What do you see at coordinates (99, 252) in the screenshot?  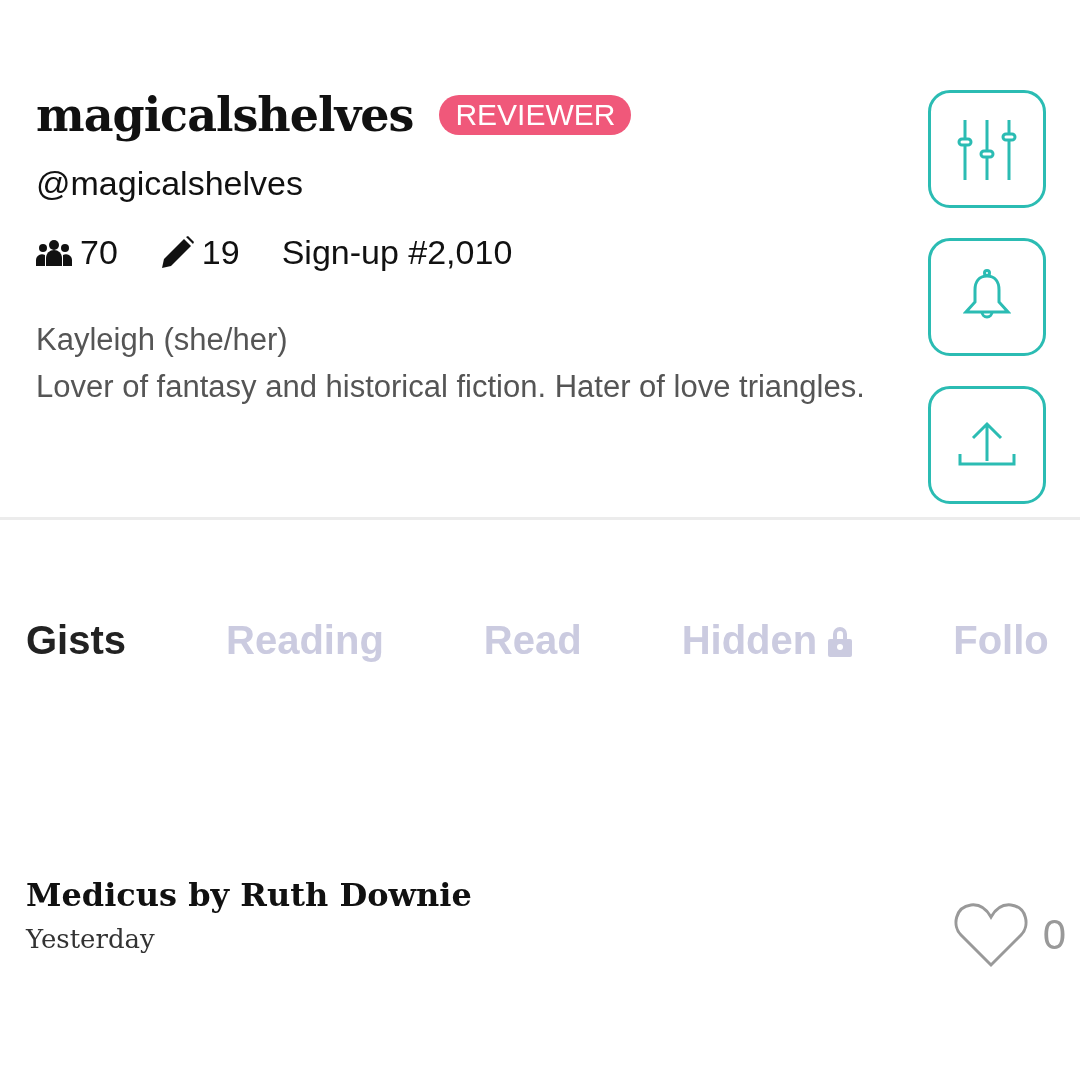 I see `stat-text: 70` at bounding box center [99, 252].